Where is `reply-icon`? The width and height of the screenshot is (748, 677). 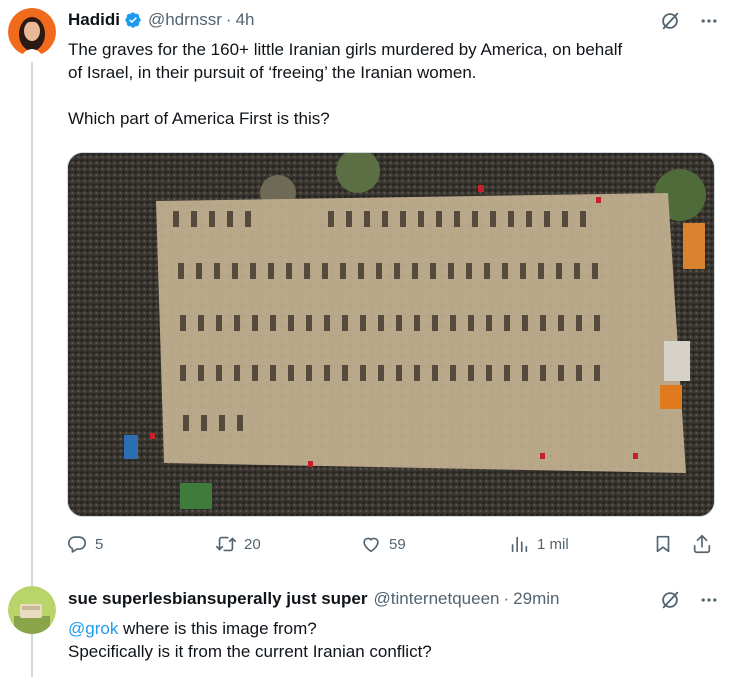 reply-icon is located at coordinates (77, 544).